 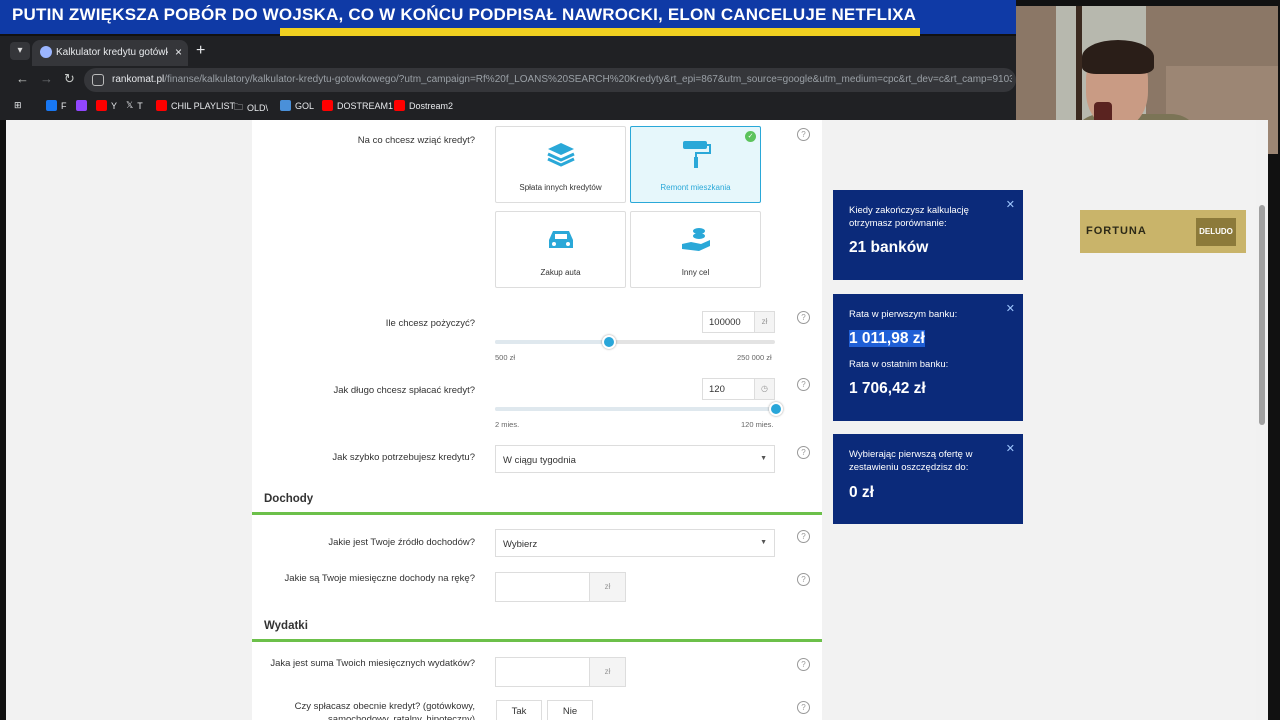 What do you see at coordinates (754, 357) in the screenshot?
I see `amount-max-label: 250 000 zł` at bounding box center [754, 357].